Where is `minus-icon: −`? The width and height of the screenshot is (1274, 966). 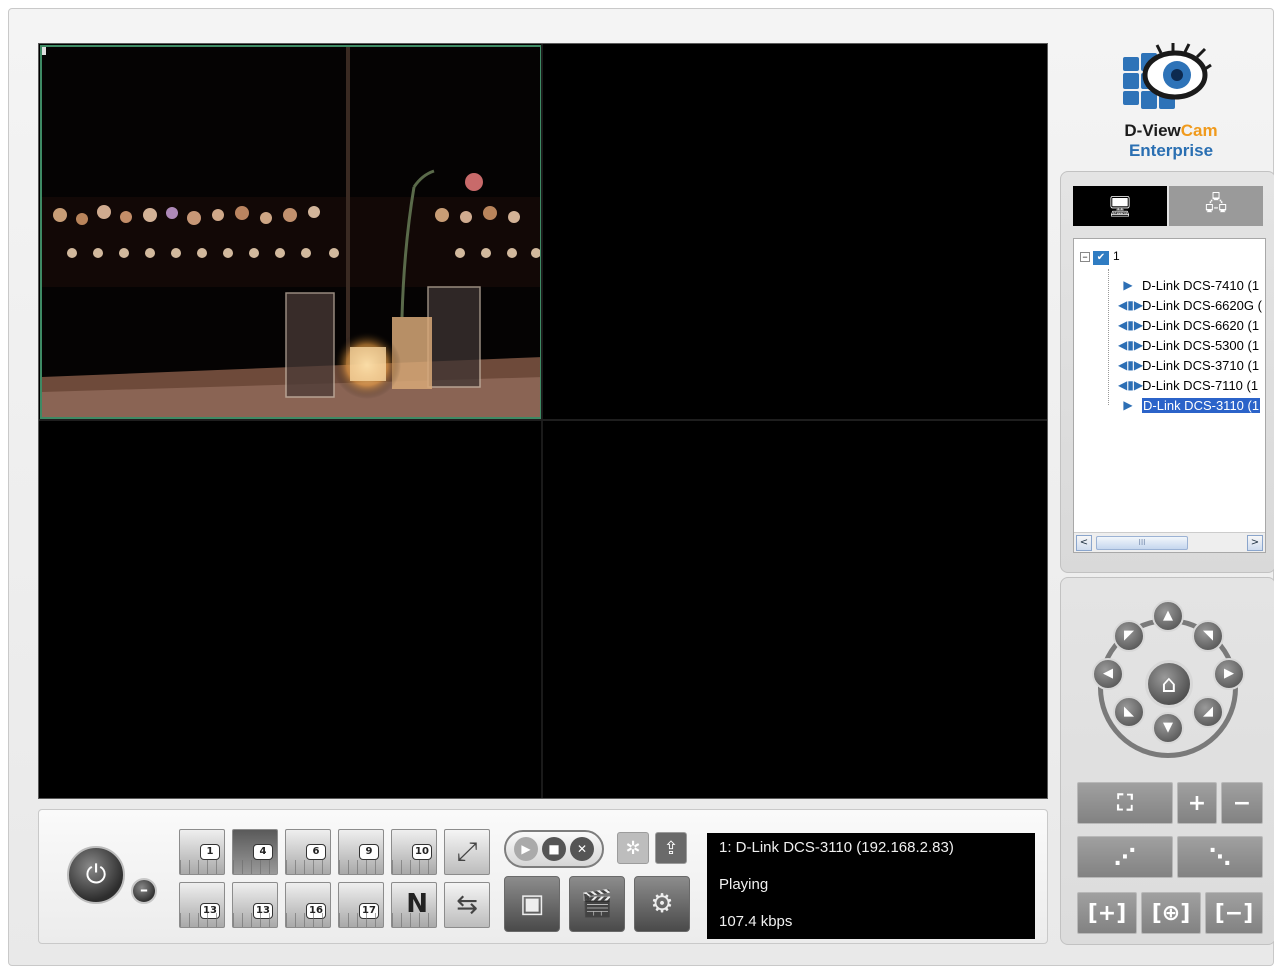 minus-icon: − is located at coordinates (1242, 803).